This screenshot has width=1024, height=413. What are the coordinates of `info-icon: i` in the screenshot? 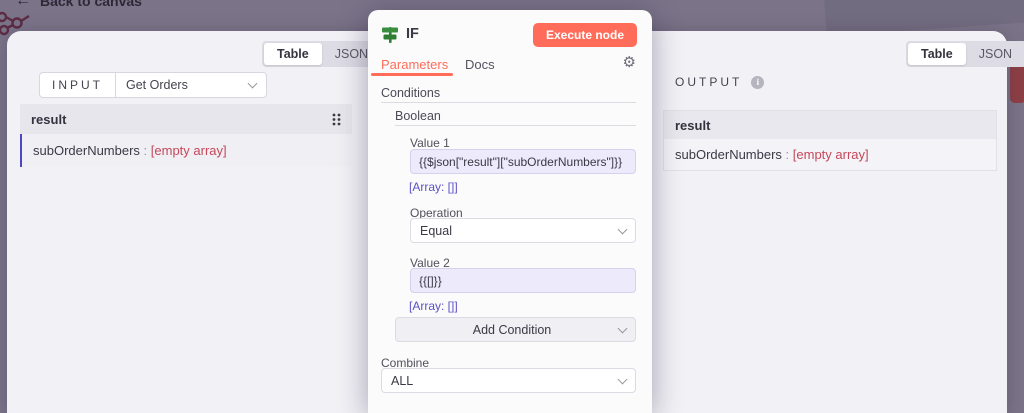 It's located at (758, 82).